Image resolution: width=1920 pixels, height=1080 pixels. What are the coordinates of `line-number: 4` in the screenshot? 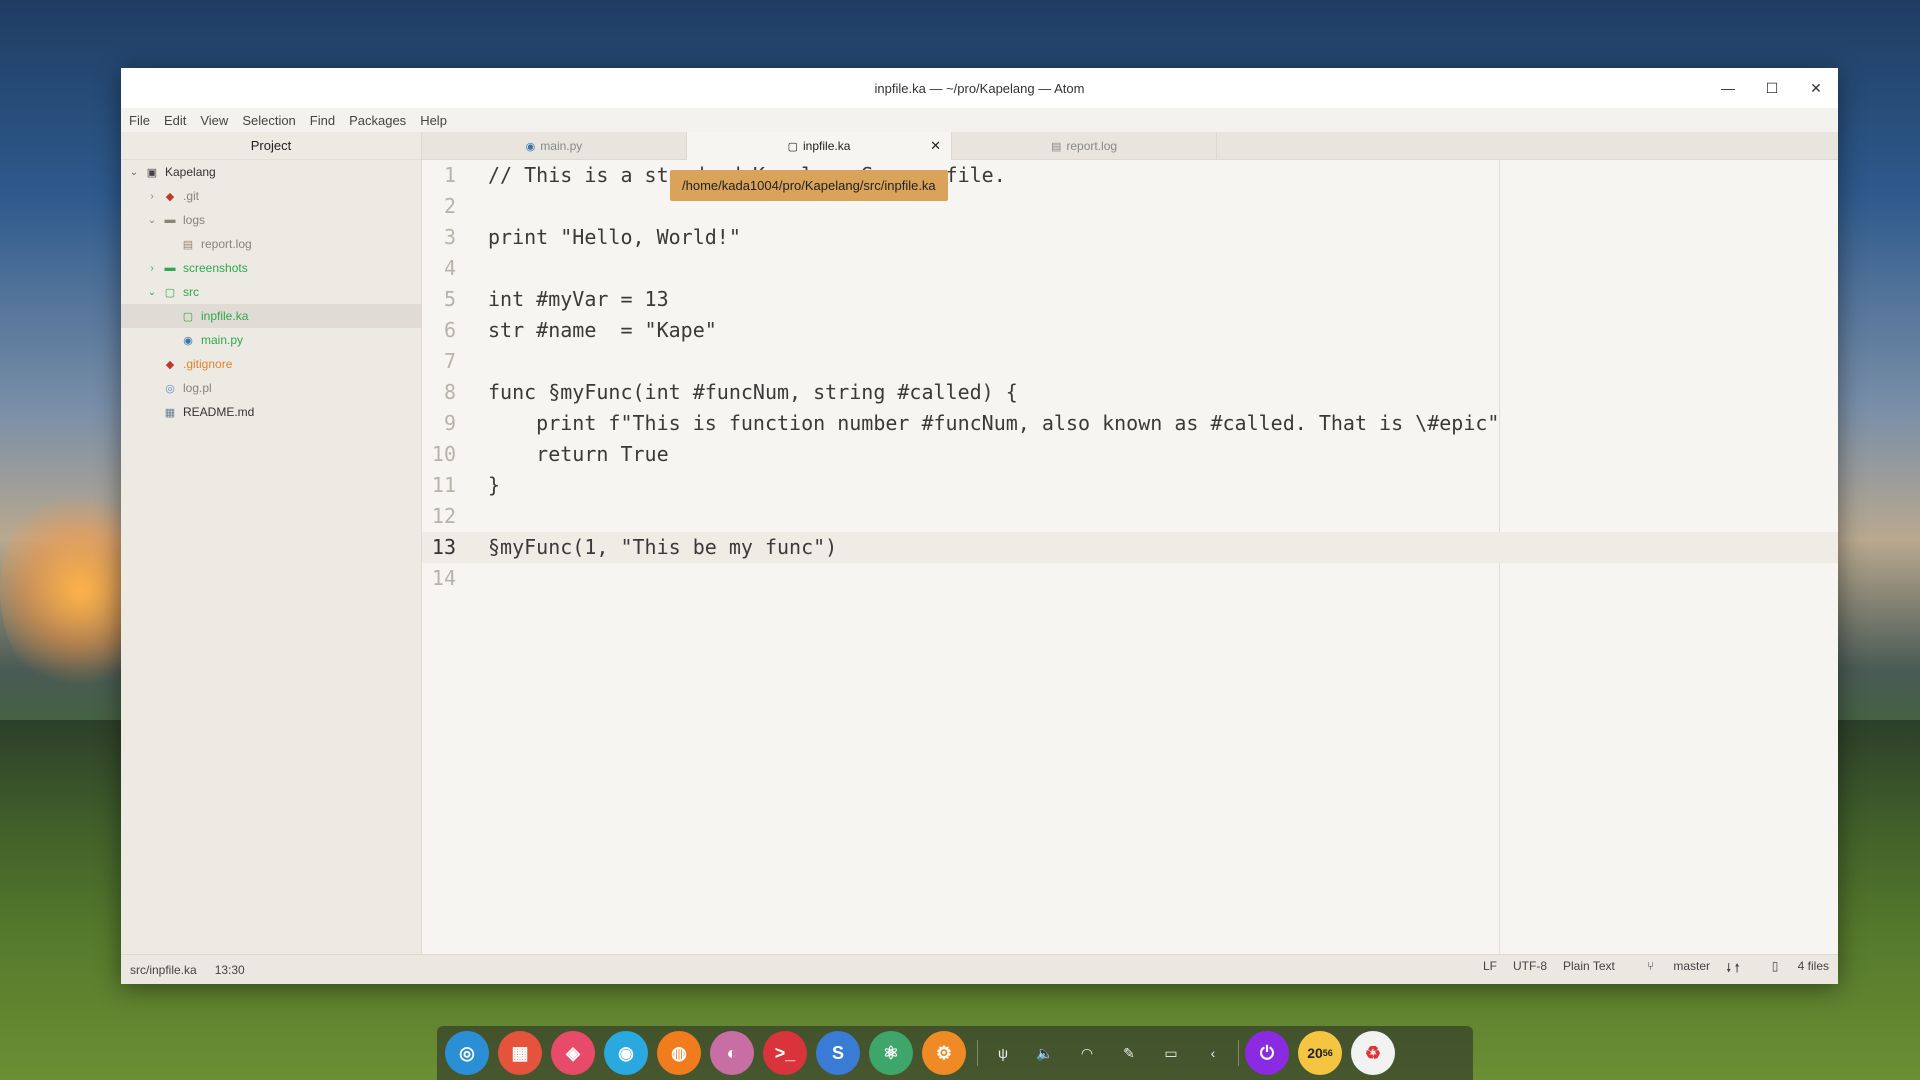 It's located at (449, 268).